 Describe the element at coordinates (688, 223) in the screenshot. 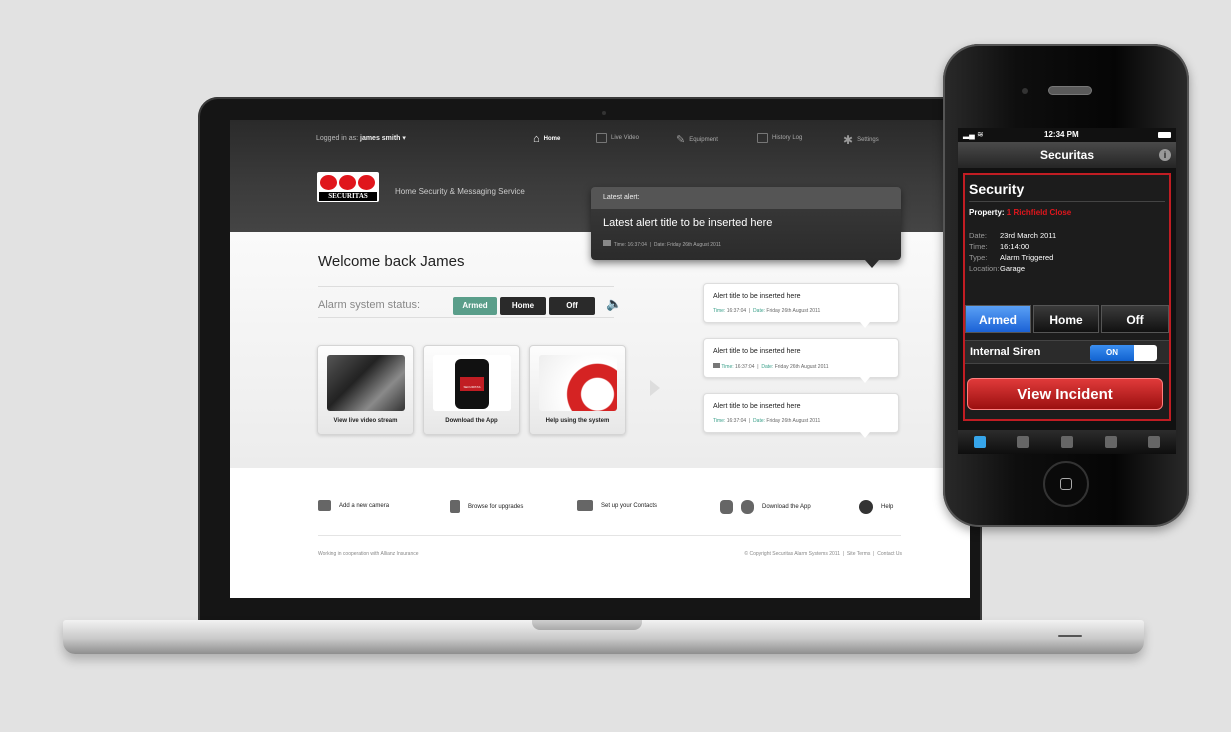

I see `latest-alert-title: Latest alert title to be inserted here` at that location.